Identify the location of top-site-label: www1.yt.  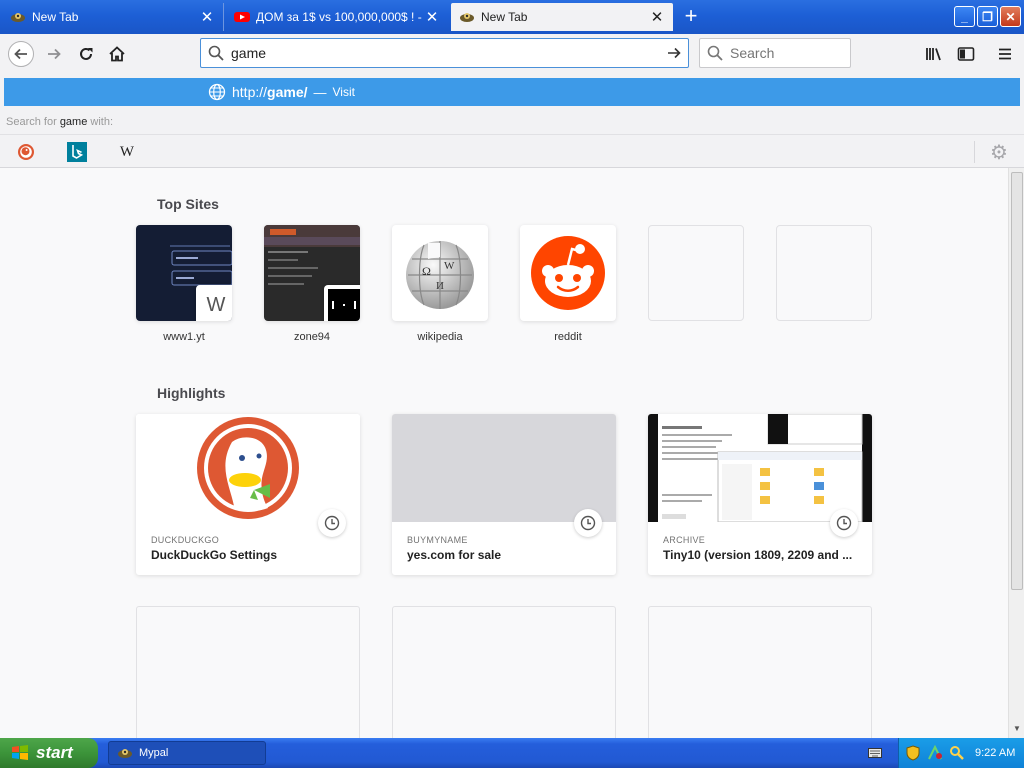
(184, 337).